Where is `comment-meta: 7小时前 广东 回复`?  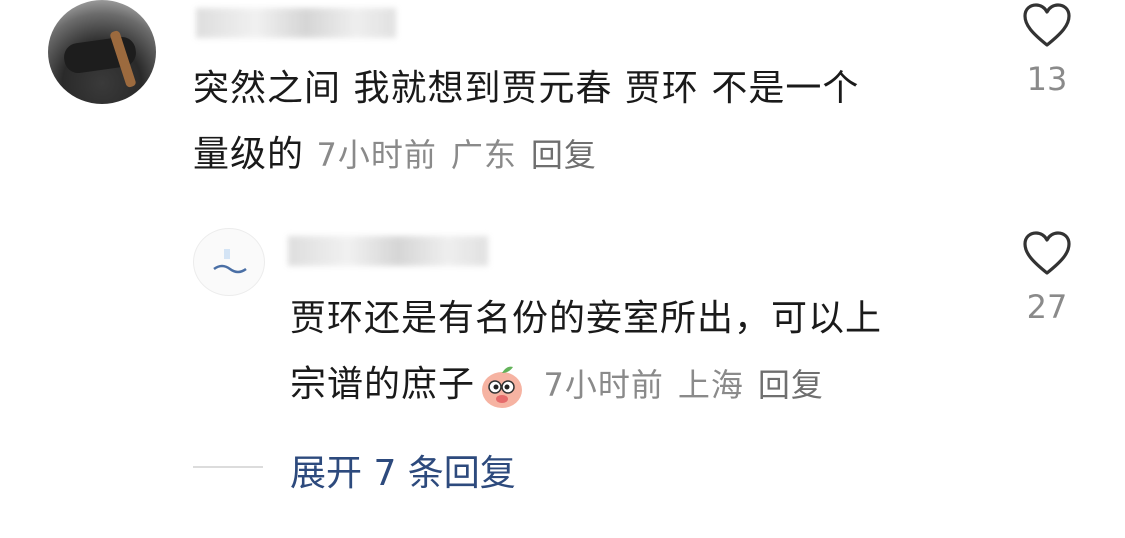
comment-meta: 7小时前 广东 回复 is located at coordinates (463, 155).